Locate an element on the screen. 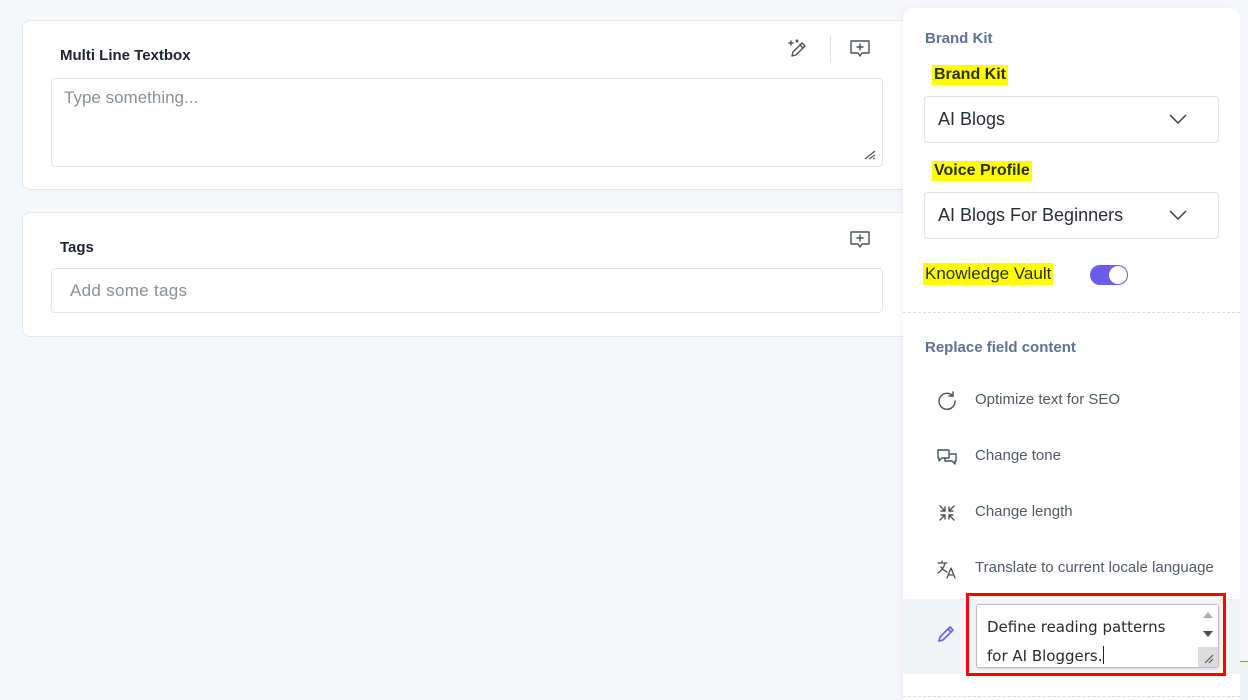 Image resolution: width=1248 pixels, height=700 pixels. add-comment-button is located at coordinates (860, 49).